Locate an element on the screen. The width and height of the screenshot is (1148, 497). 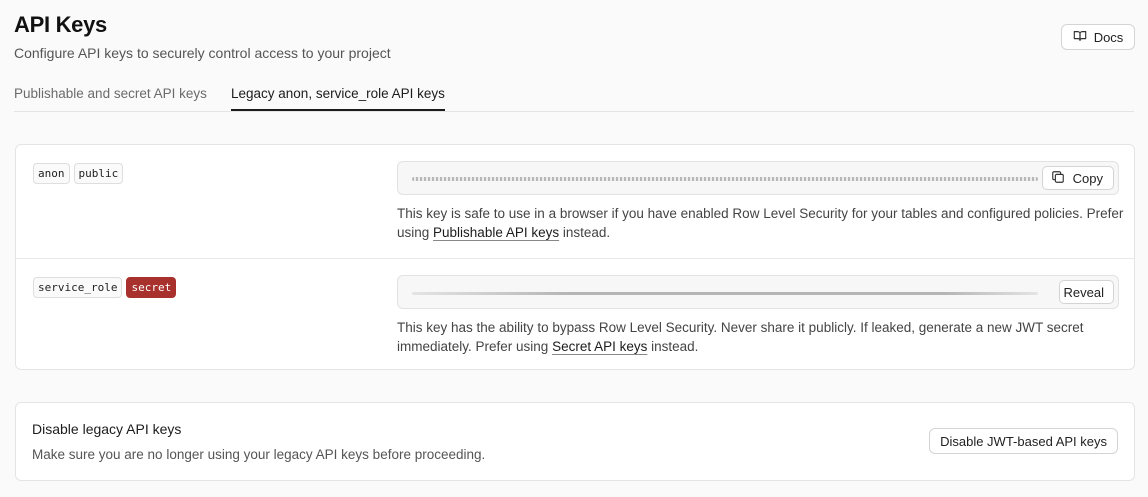
public-tag: public is located at coordinates (98, 173).